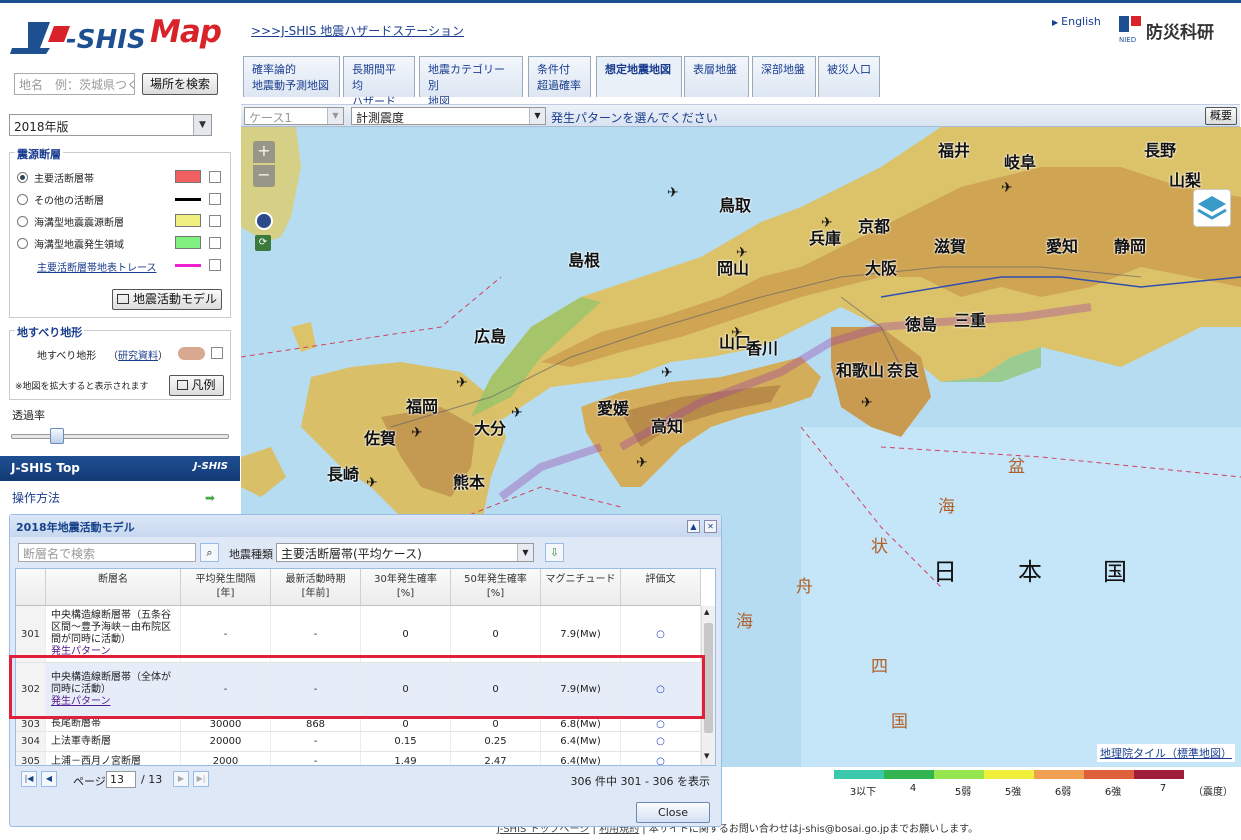 Image resolution: width=1241 pixels, height=840 pixels. I want to click on cell-latest: 868, so click(316, 724).